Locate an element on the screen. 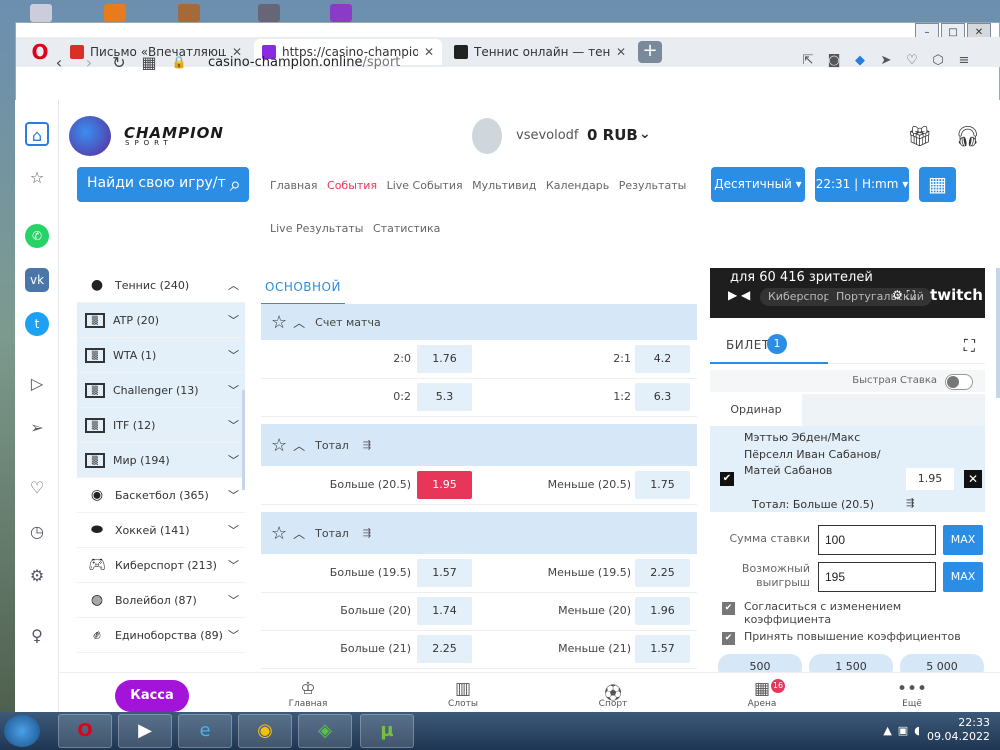  bet-checkbox: ✔ is located at coordinates (727, 479).